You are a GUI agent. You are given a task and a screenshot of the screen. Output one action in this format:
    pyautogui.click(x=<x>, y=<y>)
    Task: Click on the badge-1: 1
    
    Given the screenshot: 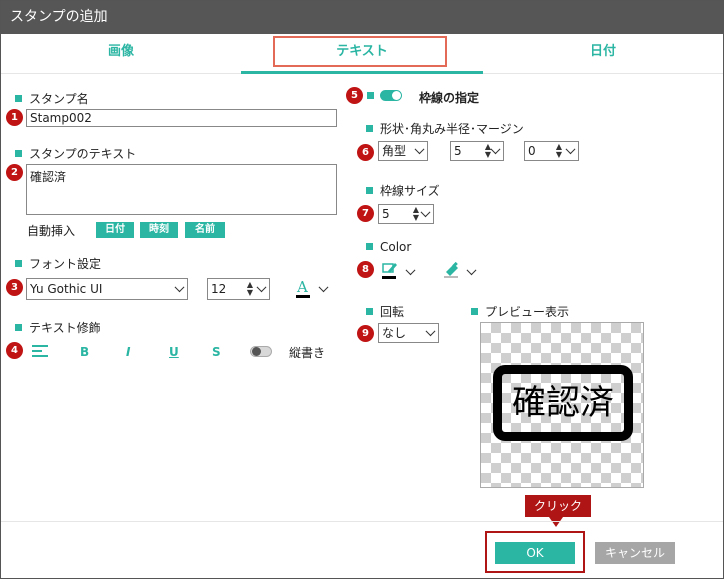 What is the action you would take?
    pyautogui.click(x=14, y=117)
    